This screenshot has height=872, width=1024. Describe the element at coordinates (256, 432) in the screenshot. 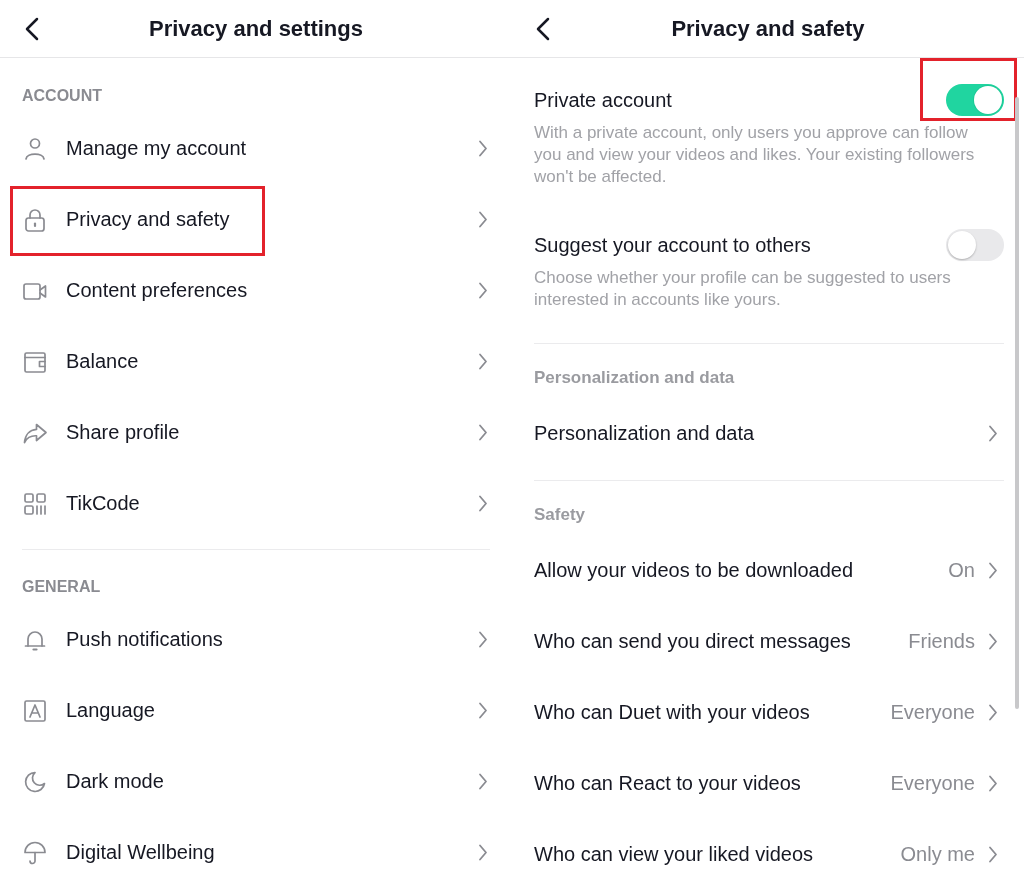

I see `menu-item: Share profile` at that location.